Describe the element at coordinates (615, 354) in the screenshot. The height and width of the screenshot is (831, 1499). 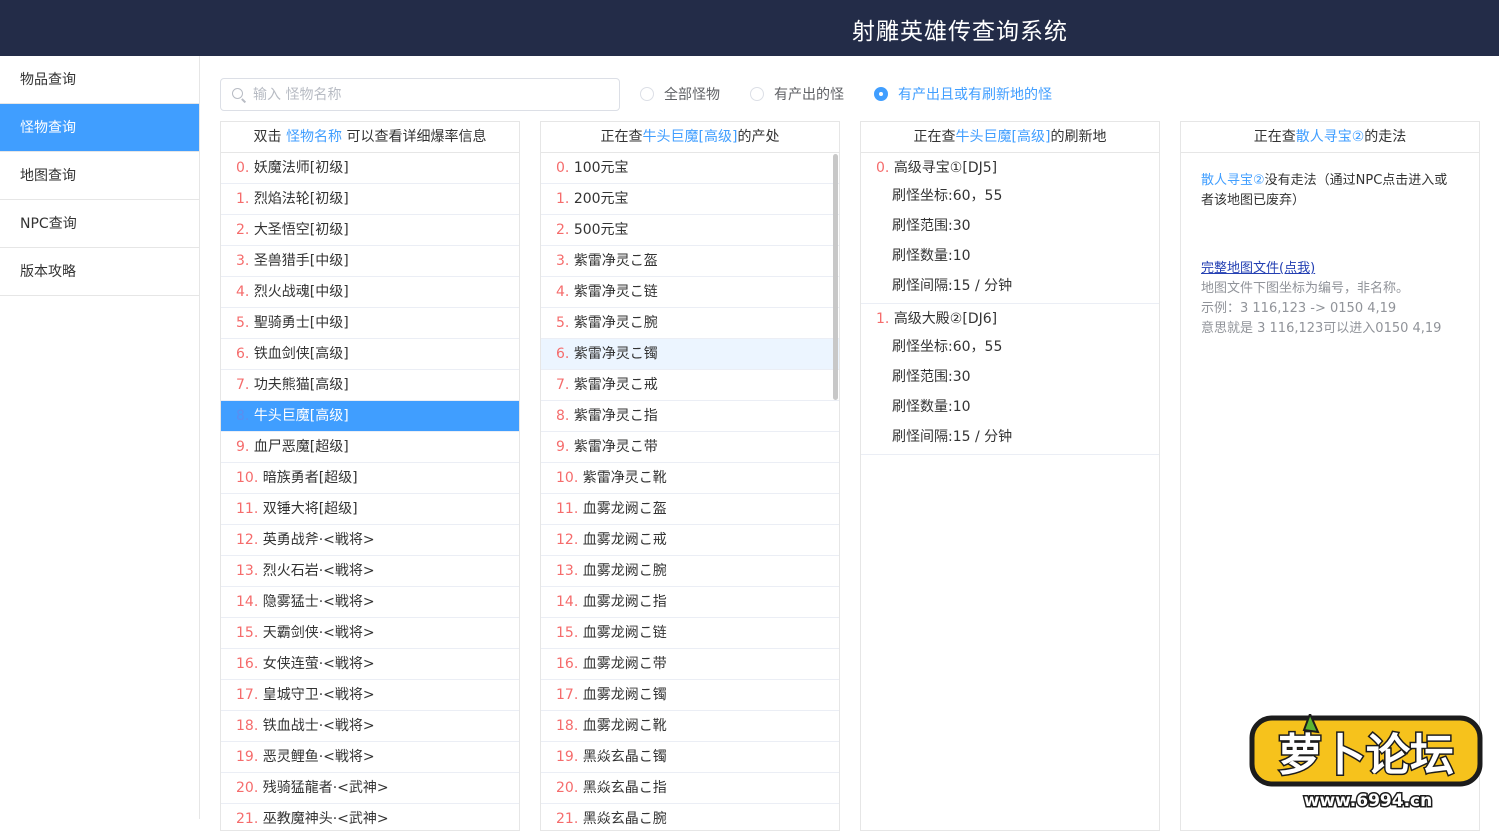
I see `row-label: 紫雷净灵こ镯` at that location.